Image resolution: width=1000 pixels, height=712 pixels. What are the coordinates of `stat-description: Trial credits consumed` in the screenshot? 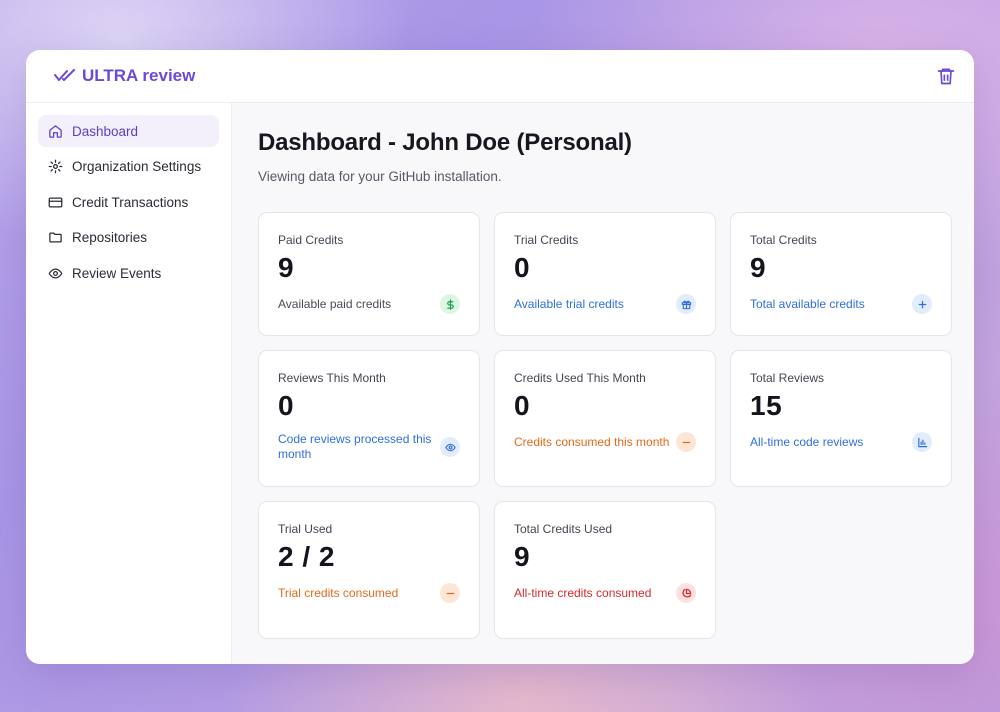 It's located at (338, 592).